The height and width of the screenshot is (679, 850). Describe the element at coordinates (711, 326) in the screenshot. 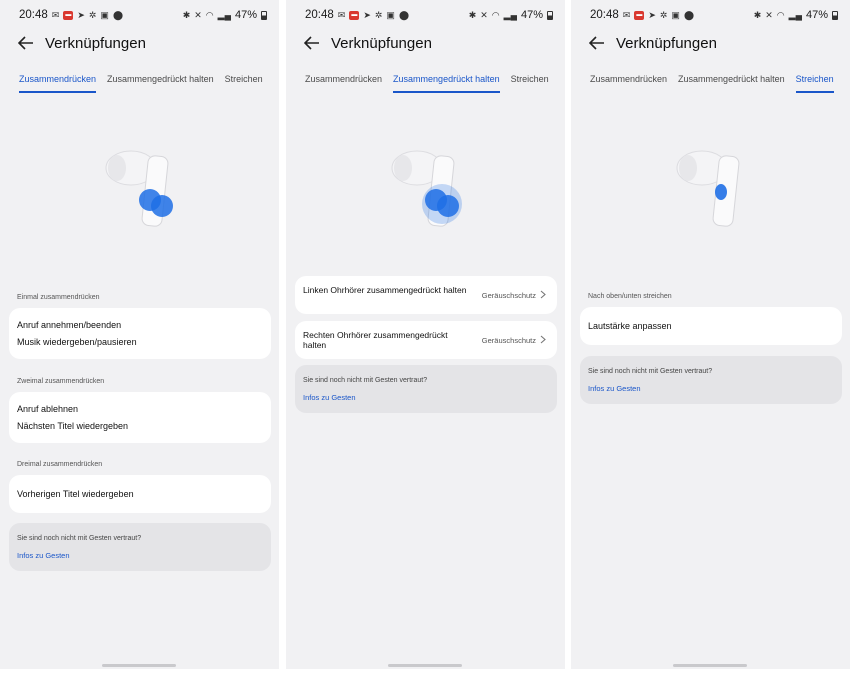

I see `card-swipe: Lautstärke anpassen` at that location.